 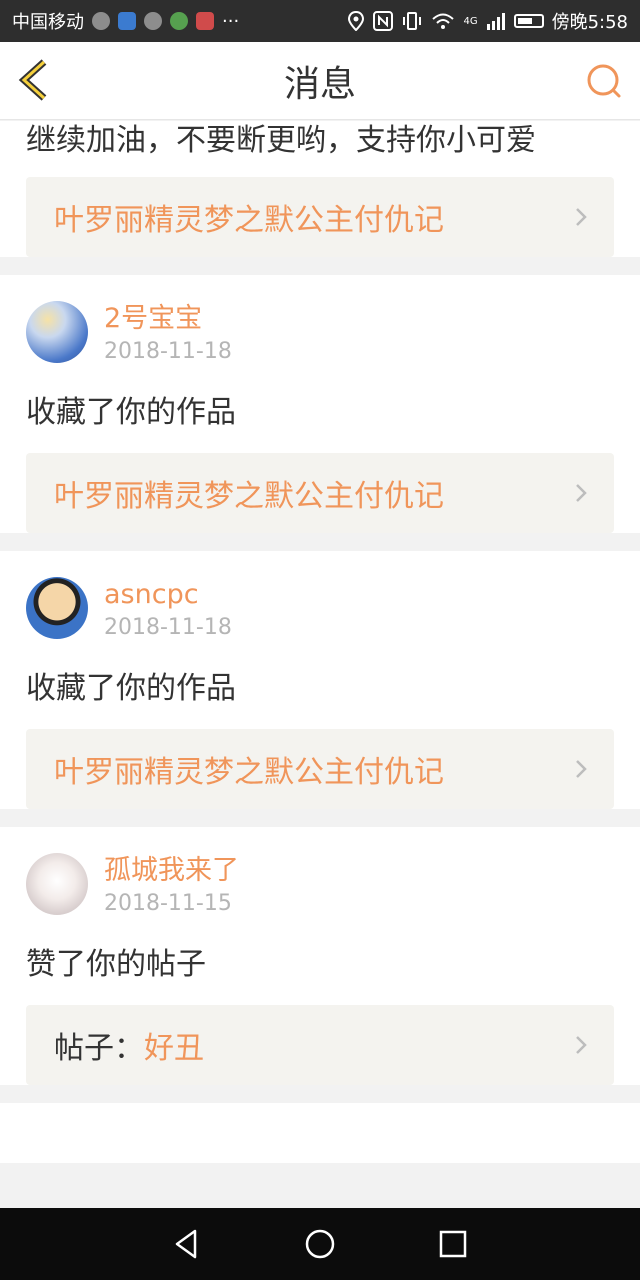 I want to click on page-title: 消息, so click(x=319, y=84).